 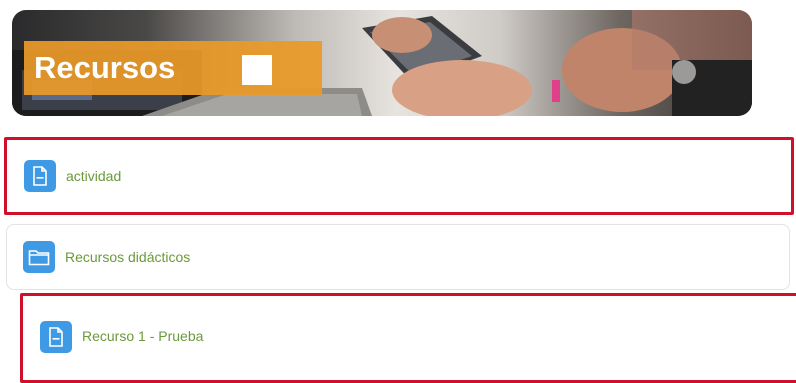 What do you see at coordinates (257, 70) in the screenshot?
I see `banner-square-decoration` at bounding box center [257, 70].